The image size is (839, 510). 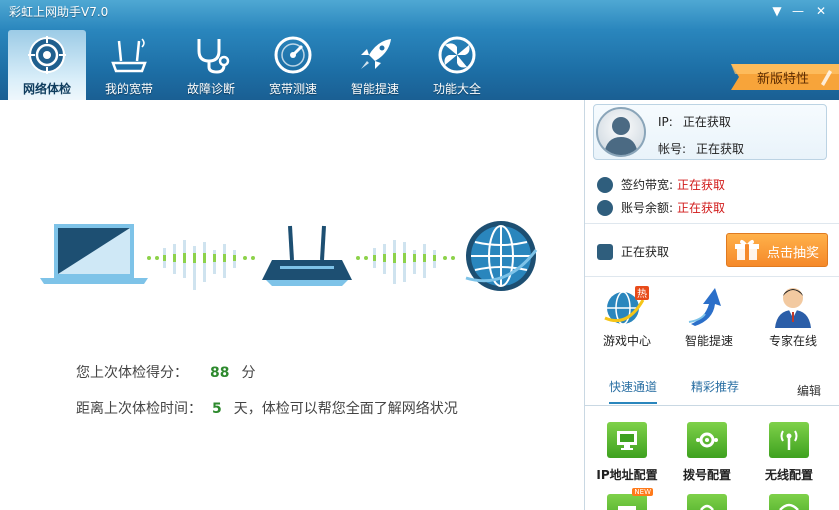 I want to click on days-value: 5, so click(x=217, y=409).